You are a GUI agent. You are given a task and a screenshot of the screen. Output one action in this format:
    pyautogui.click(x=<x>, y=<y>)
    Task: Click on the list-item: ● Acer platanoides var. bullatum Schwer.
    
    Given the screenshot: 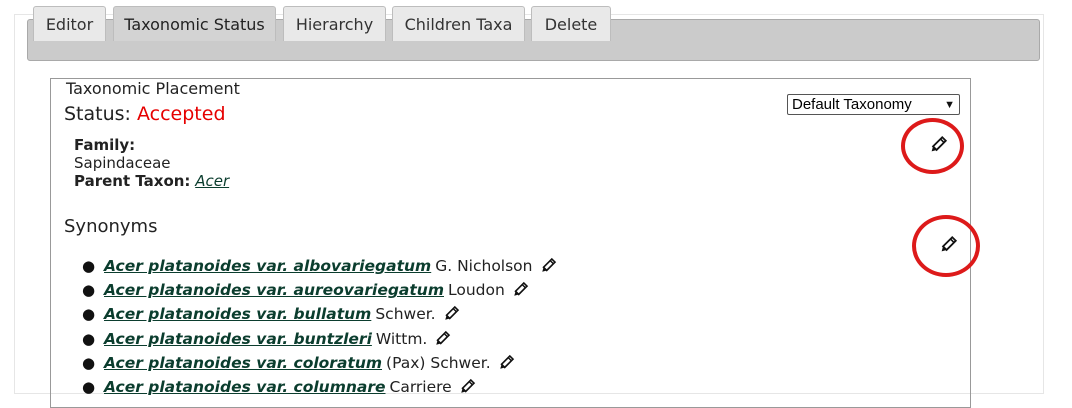 What is the action you would take?
    pyautogui.click(x=382, y=314)
    